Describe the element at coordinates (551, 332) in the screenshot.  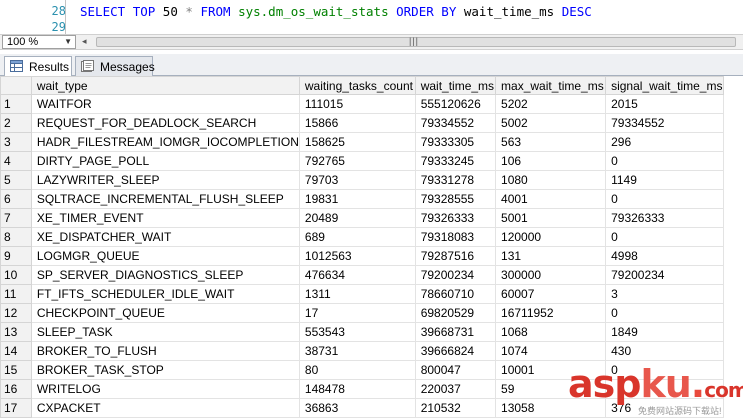
I see `table-cell: 1068` at that location.